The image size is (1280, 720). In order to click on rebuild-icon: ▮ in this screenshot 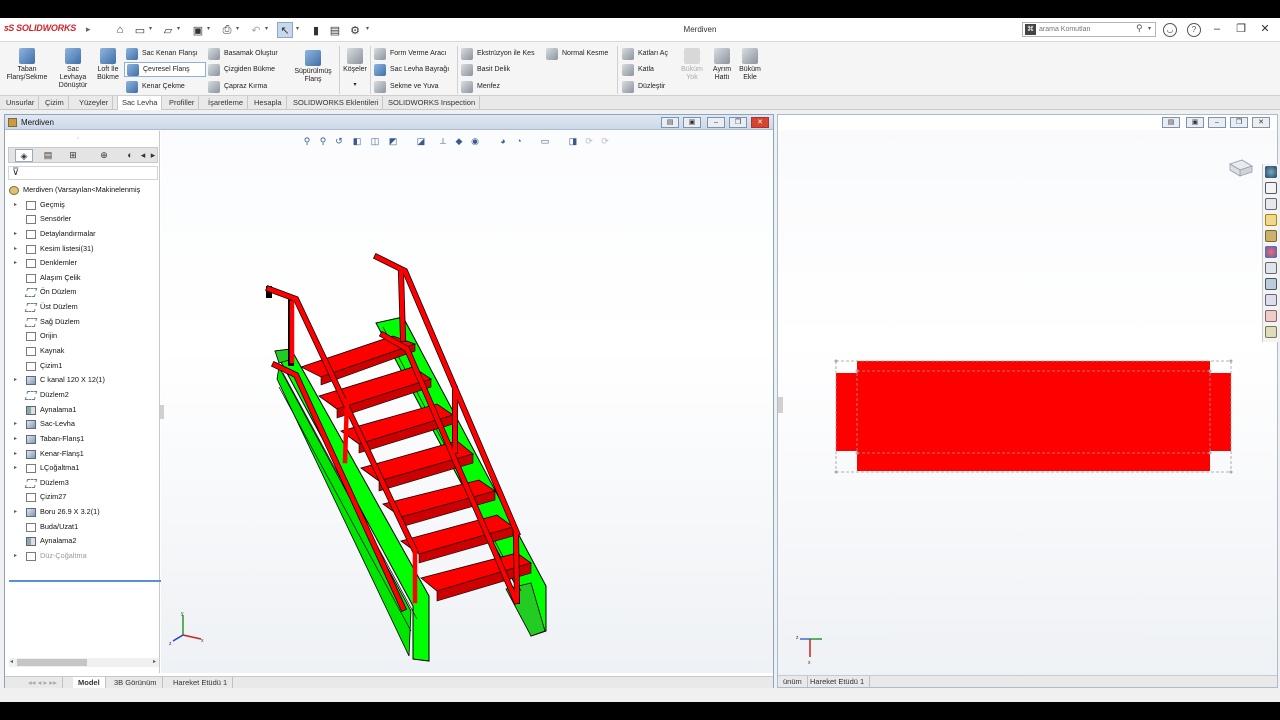, I will do `click(316, 30)`.